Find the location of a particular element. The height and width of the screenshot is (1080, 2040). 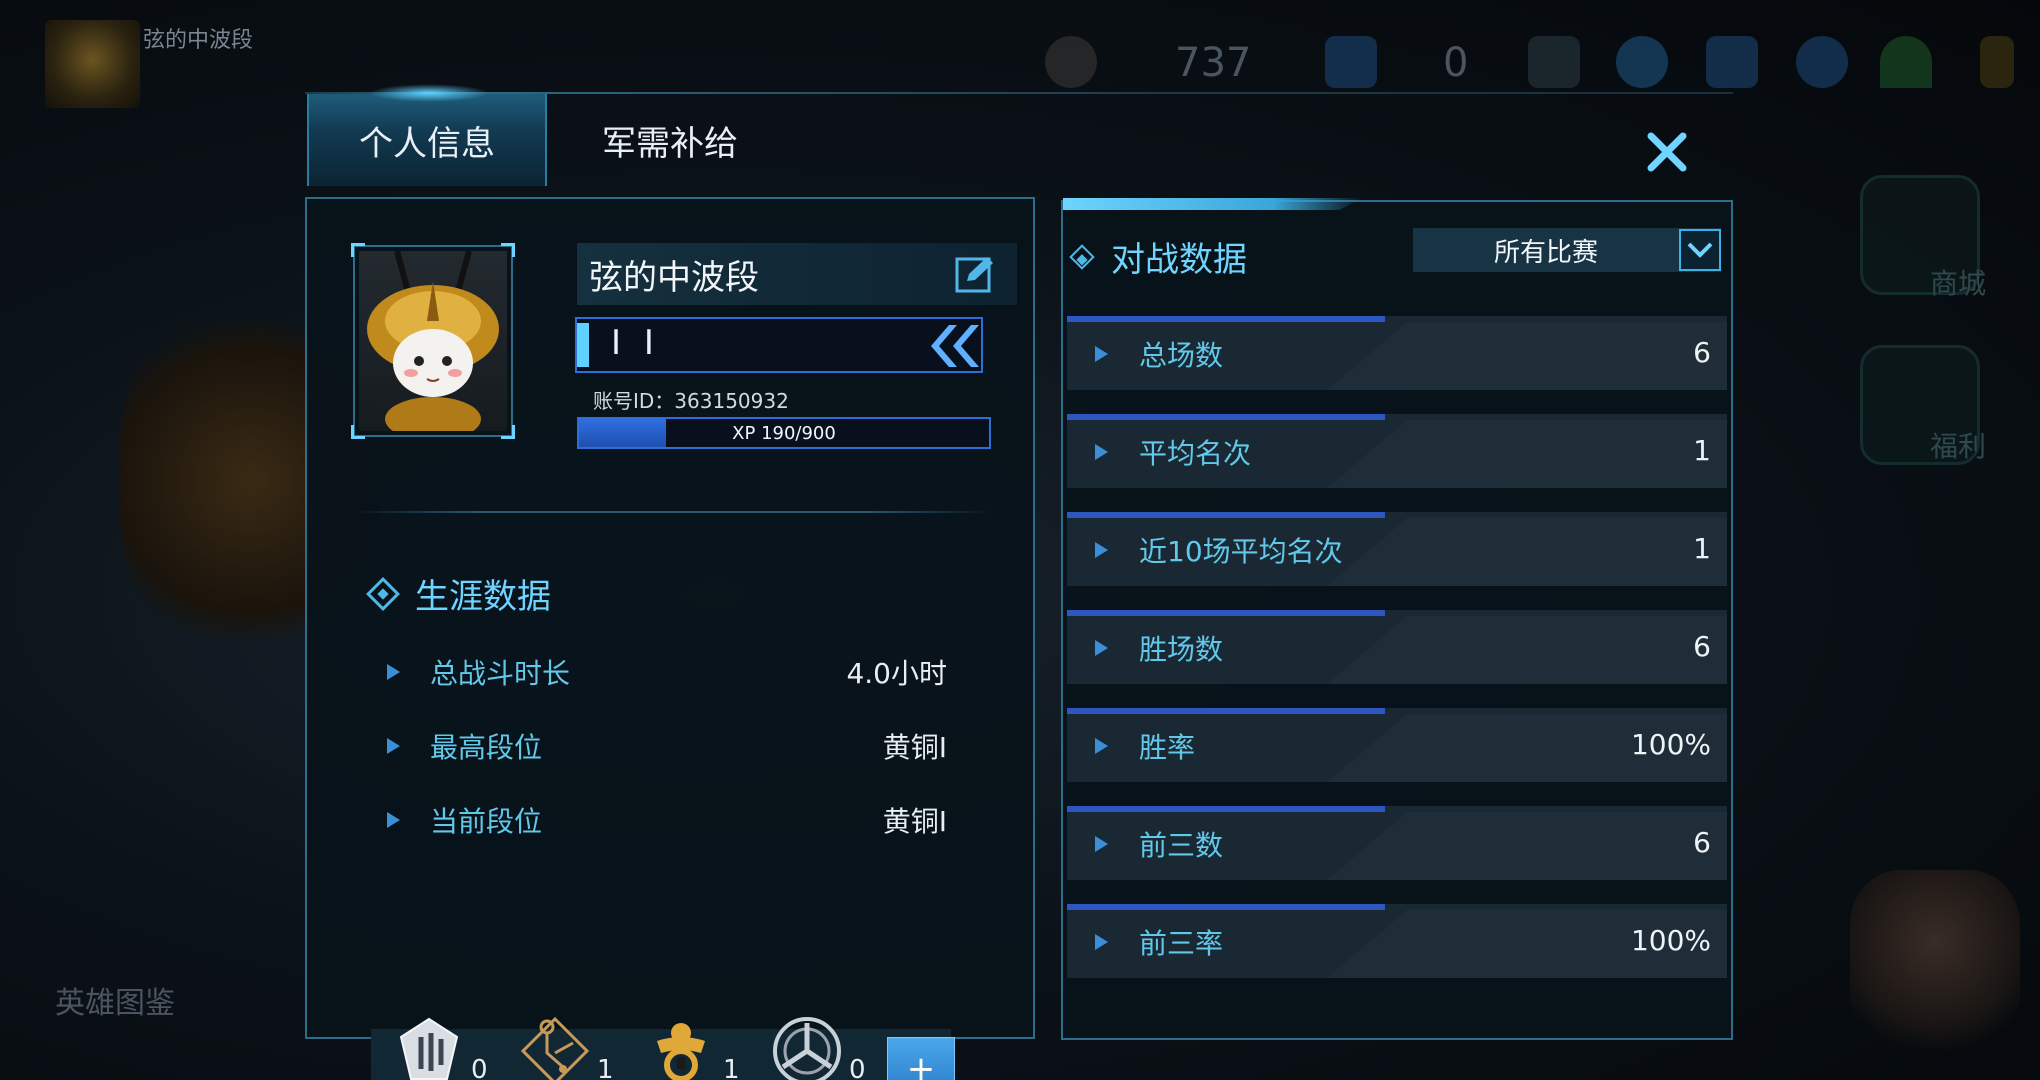

match-filter-dropdown: 所有比赛 is located at coordinates (1567, 250).